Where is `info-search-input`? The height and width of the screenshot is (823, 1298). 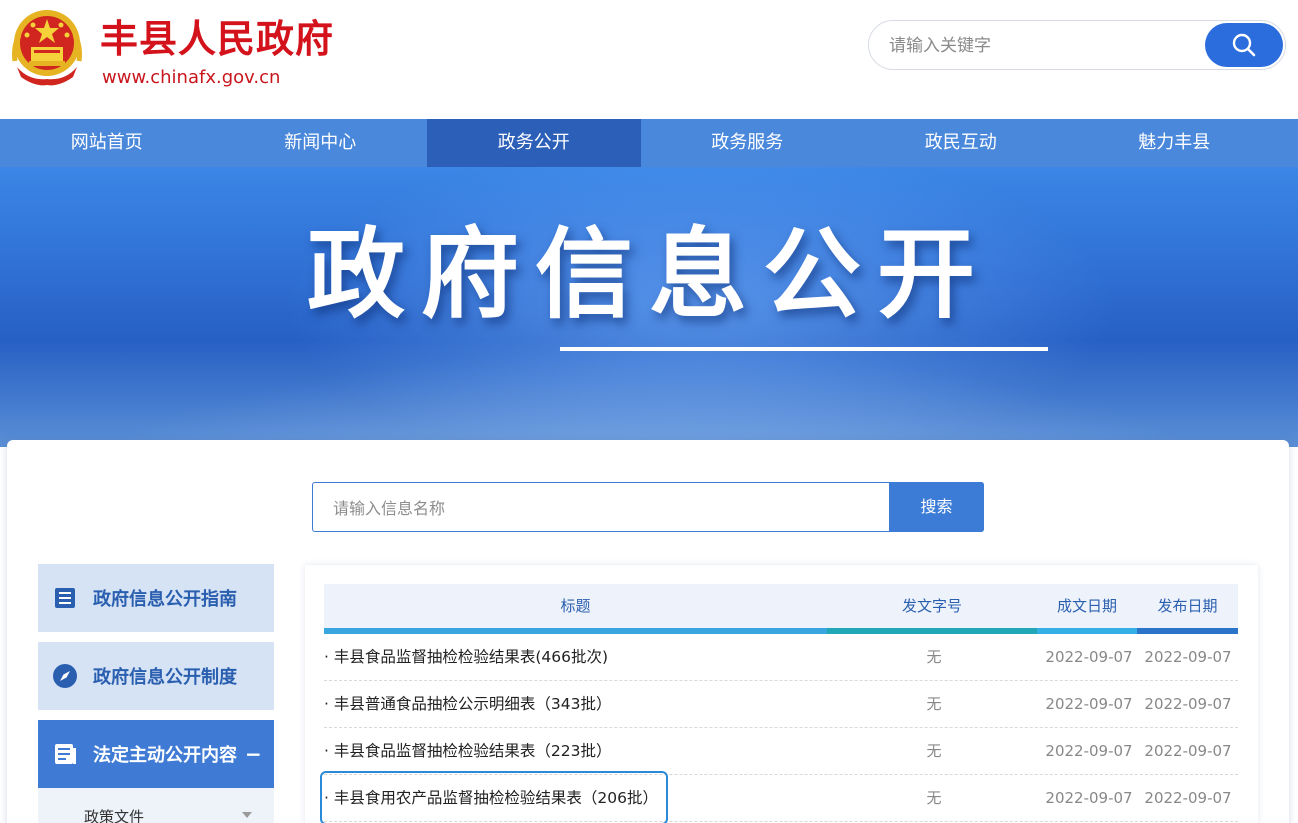
info-search-input is located at coordinates (603, 508).